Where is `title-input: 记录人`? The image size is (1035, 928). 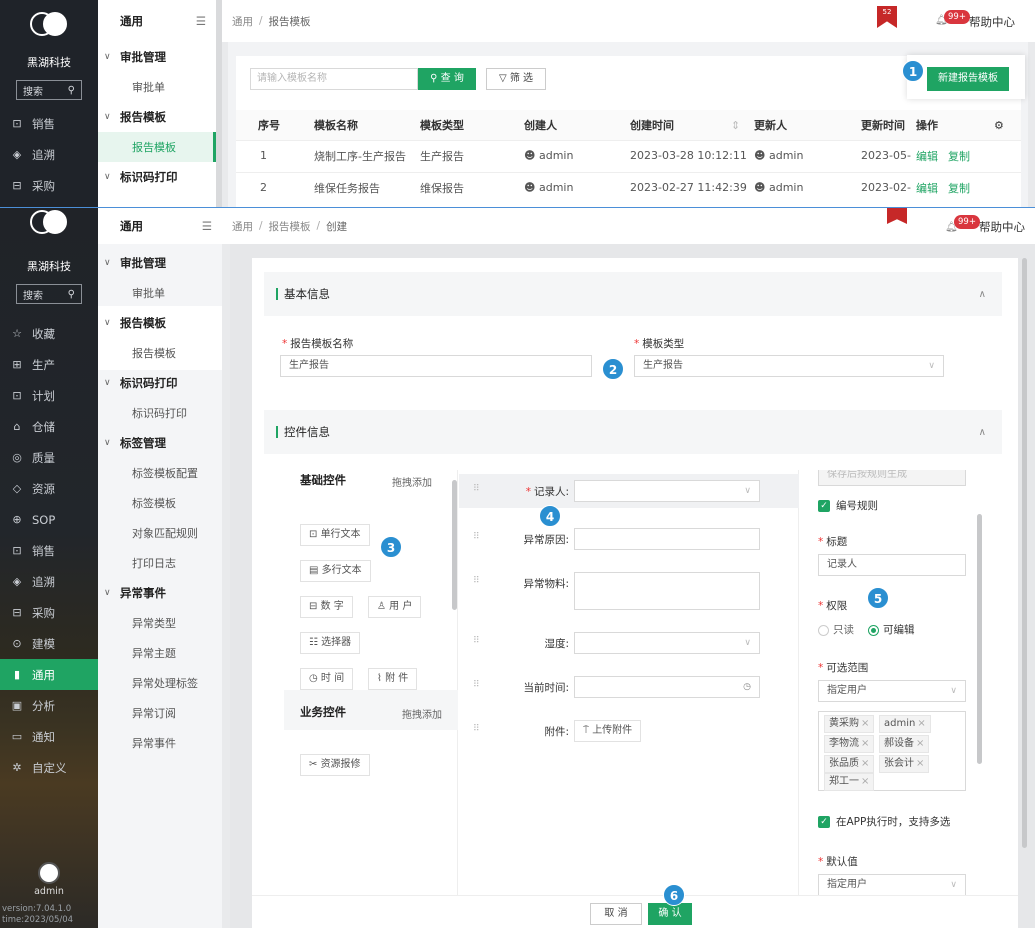
title-input: 记录人 is located at coordinates (892, 565).